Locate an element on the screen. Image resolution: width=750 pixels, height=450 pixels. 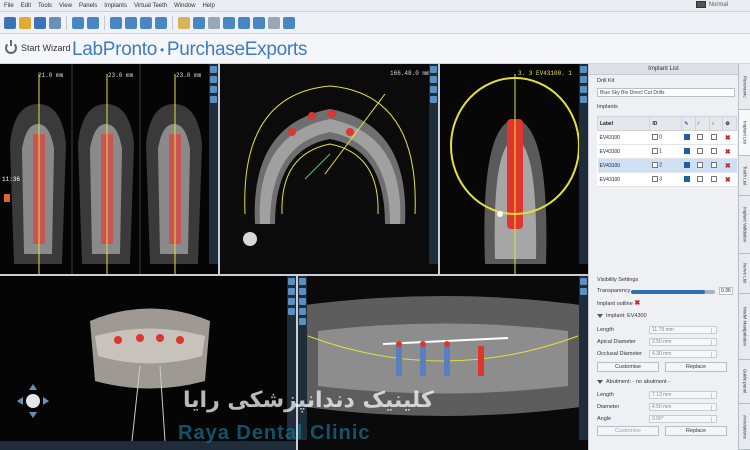
apical-diameter-field: 2.50 mm is located at coordinates (683, 342).